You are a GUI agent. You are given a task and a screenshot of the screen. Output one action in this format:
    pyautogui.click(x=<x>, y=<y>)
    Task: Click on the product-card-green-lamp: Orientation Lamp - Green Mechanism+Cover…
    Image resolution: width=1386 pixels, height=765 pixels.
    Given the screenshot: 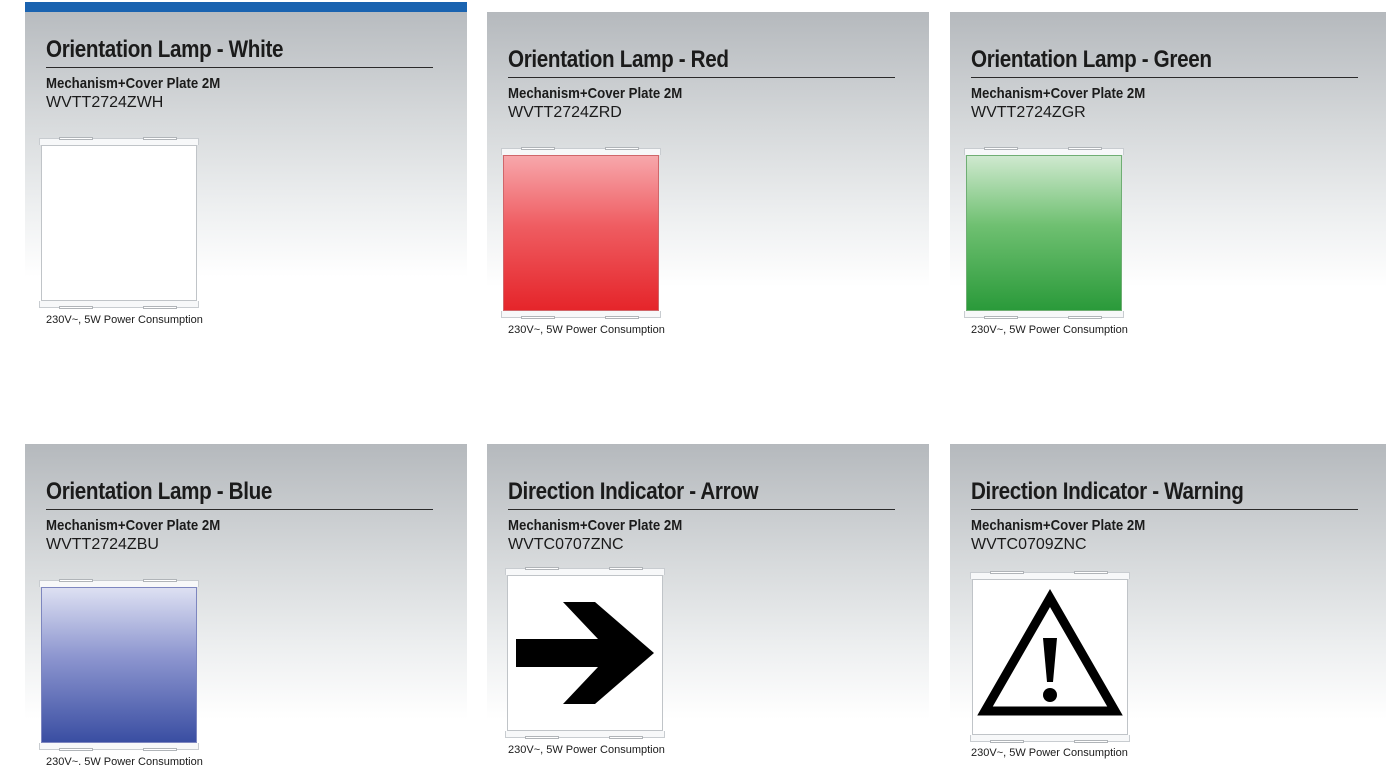 What is the action you would take?
    pyautogui.click(x=1168, y=174)
    